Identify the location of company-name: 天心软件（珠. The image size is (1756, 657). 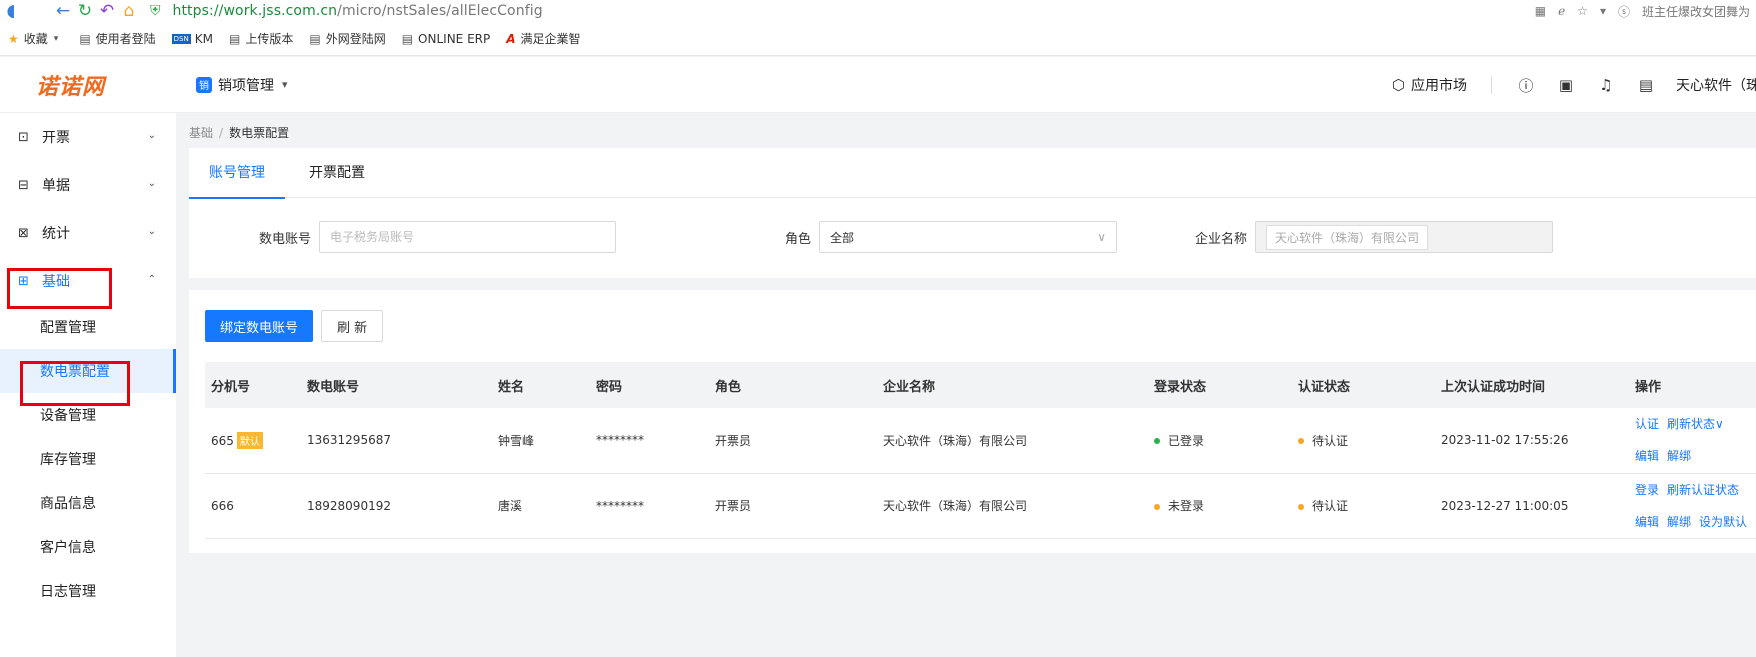
(1716, 85).